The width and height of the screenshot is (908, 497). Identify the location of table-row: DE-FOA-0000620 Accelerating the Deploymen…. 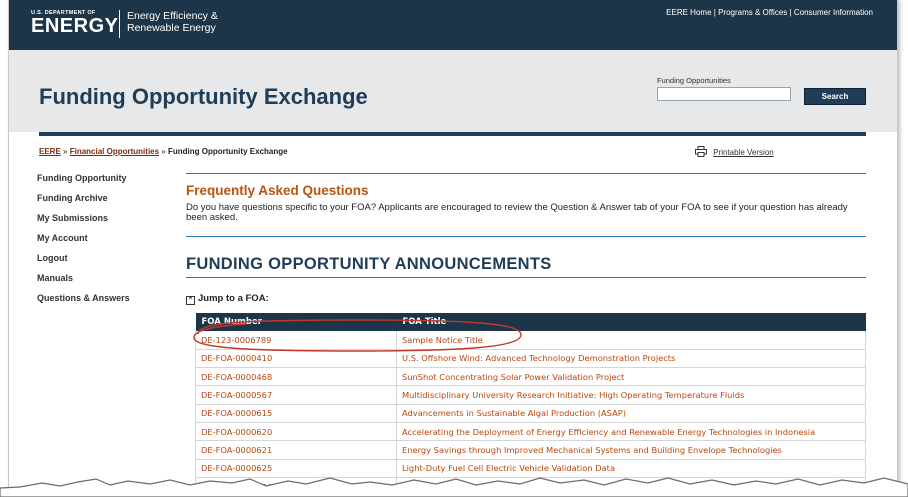
(530, 432).